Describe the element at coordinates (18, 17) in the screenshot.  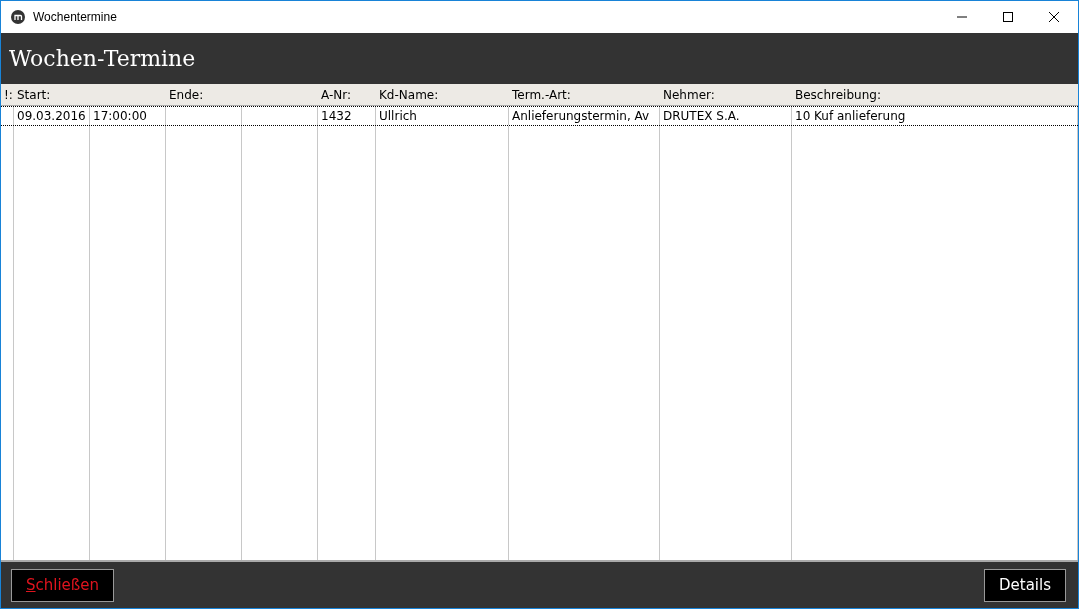
I see `app-logo-icon` at that location.